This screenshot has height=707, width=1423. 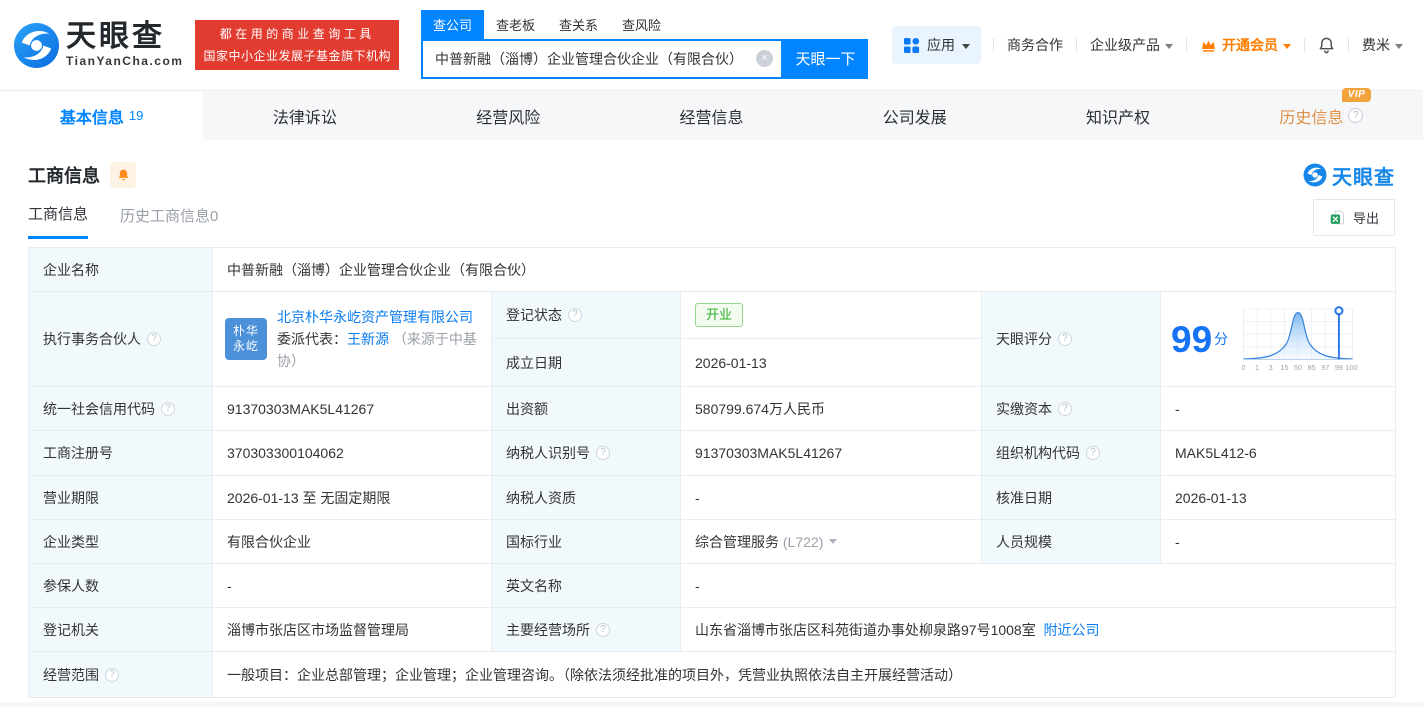 I want to click on notifications-button, so click(x=1326, y=45).